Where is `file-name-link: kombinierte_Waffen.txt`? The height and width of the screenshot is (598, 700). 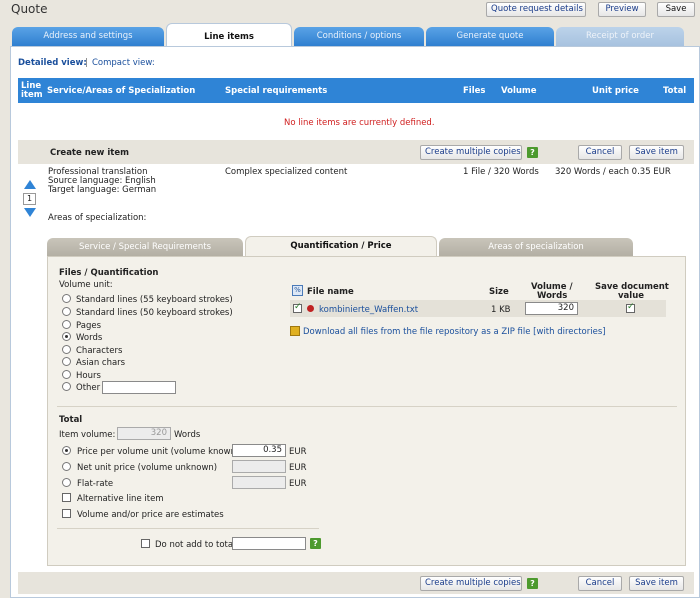 file-name-link: kombinierte_Waffen.txt is located at coordinates (368, 310).